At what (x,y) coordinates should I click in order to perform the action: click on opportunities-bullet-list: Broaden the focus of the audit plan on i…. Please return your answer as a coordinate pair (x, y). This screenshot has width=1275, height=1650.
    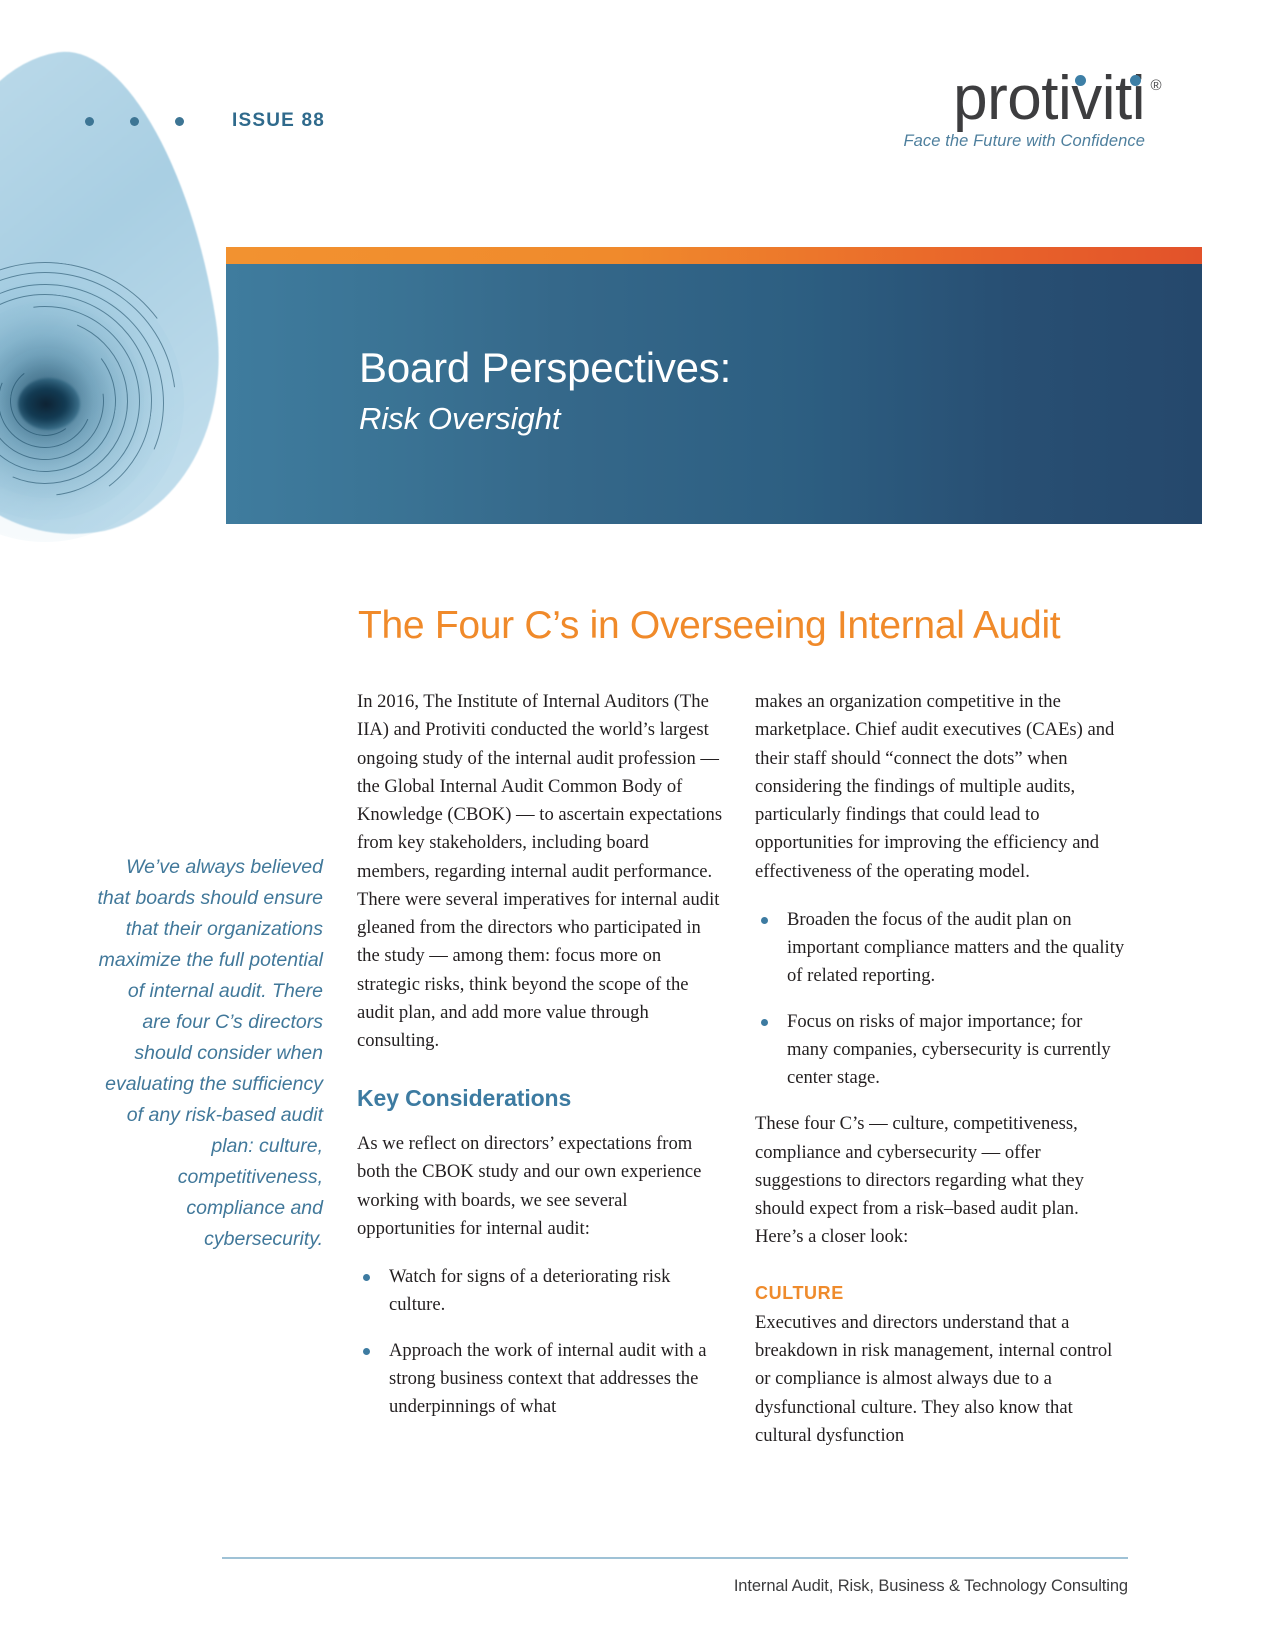
    Looking at the image, I should click on (941, 999).